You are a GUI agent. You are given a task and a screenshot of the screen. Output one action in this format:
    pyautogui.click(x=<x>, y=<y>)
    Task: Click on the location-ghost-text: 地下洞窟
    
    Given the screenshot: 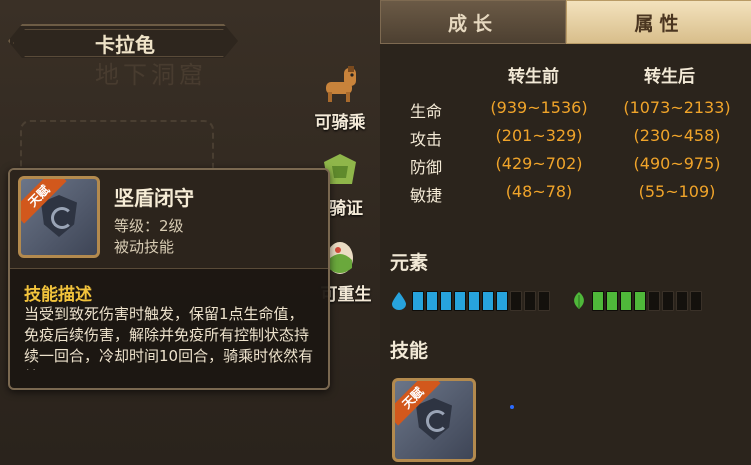 What is the action you would take?
    pyautogui.click(x=151, y=75)
    